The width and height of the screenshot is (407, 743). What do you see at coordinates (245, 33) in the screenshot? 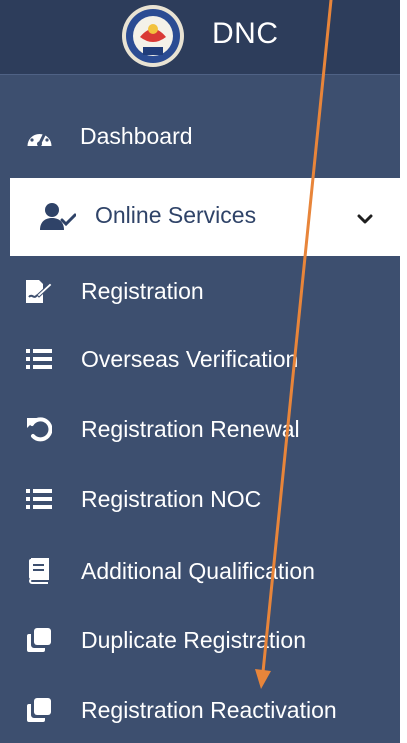
I see `brand-title: DNC` at bounding box center [245, 33].